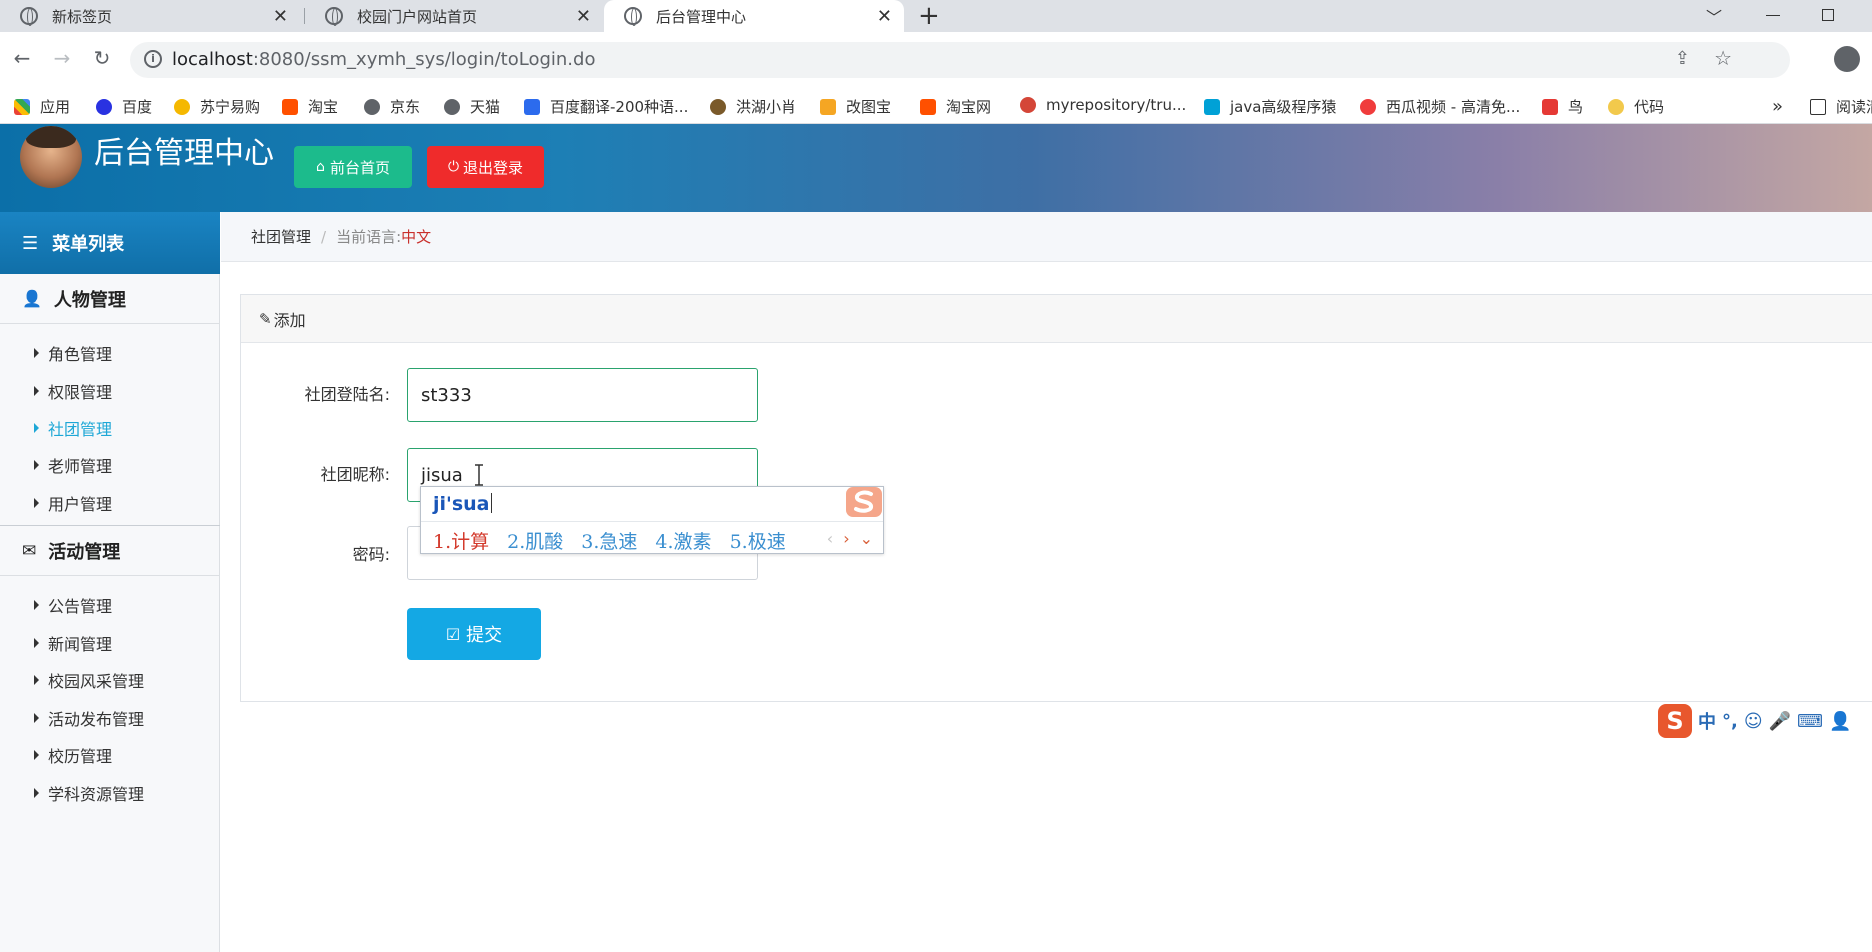 The height and width of the screenshot is (952, 1872). Describe the element at coordinates (372, 106) in the screenshot. I see `globe-icon` at that location.